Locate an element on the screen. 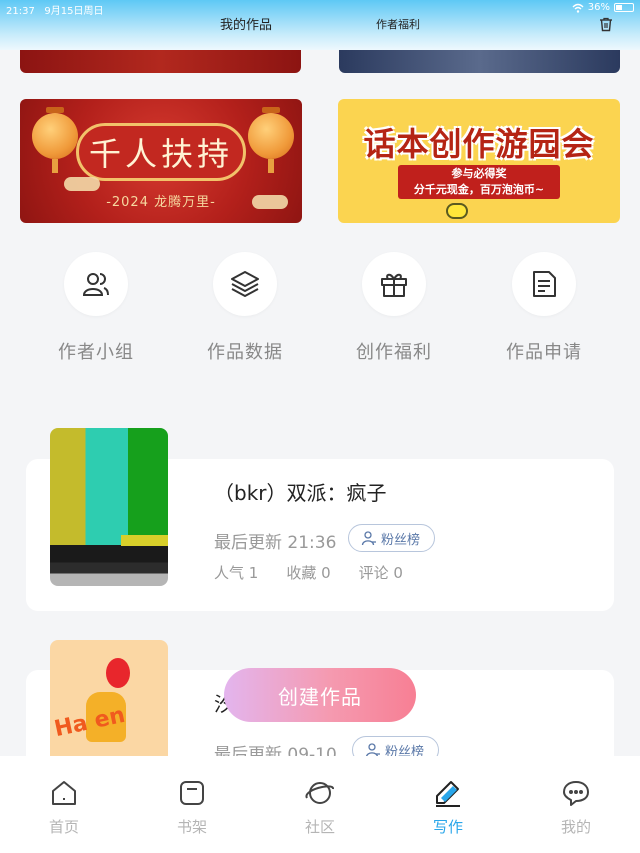 This screenshot has width=640, height=853. work-cover is located at coordinates (109, 507).